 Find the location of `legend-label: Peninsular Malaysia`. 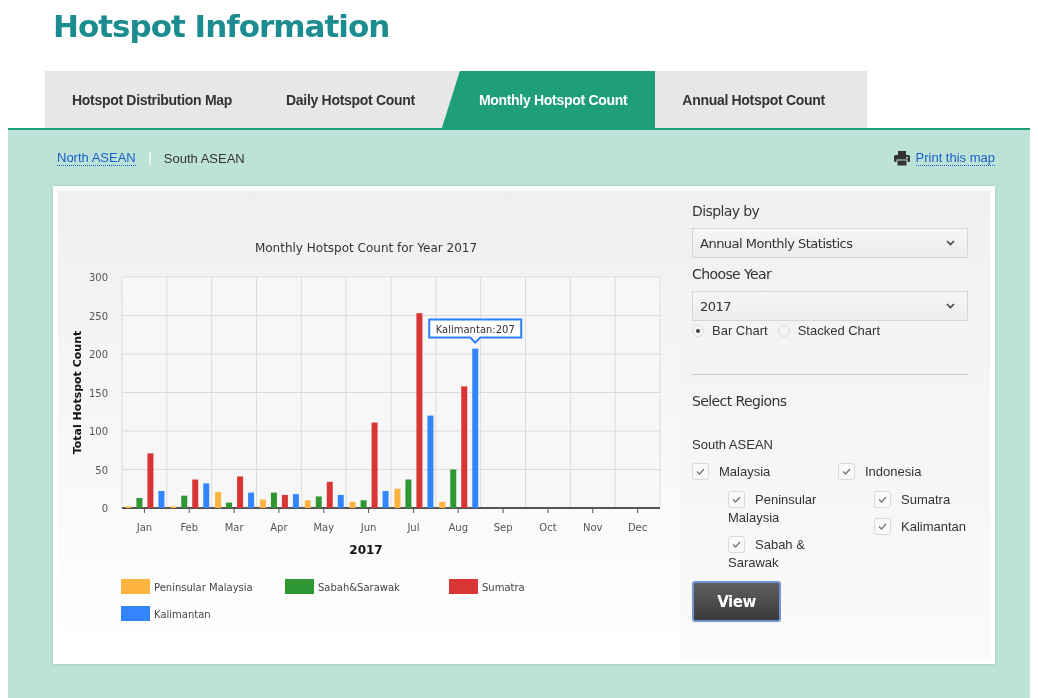

legend-label: Peninsular Malaysia is located at coordinates (203, 587).